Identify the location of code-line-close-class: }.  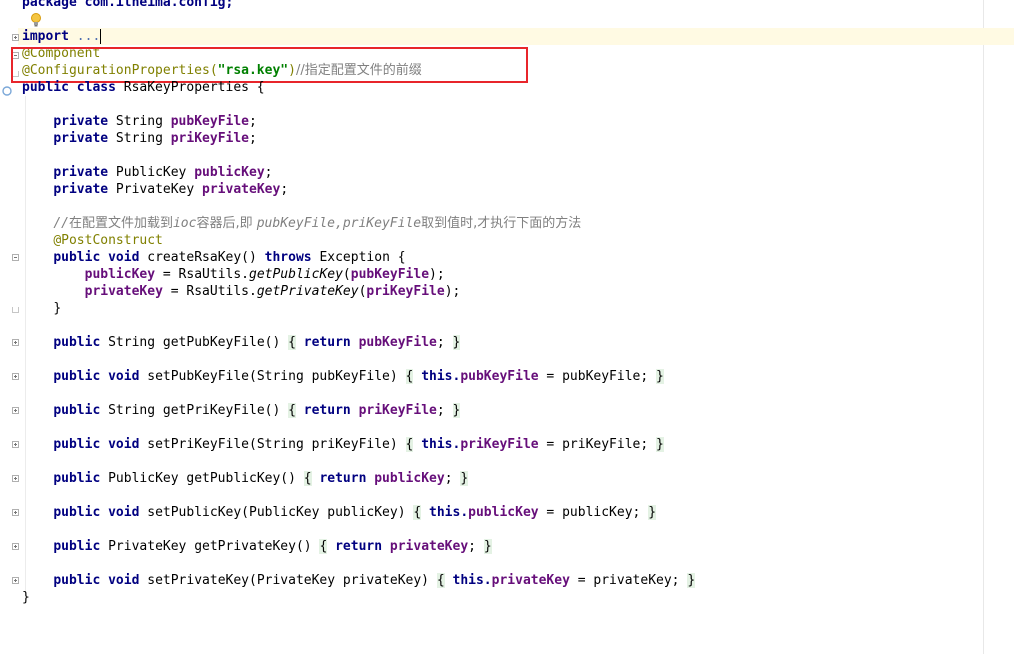
(26, 597).